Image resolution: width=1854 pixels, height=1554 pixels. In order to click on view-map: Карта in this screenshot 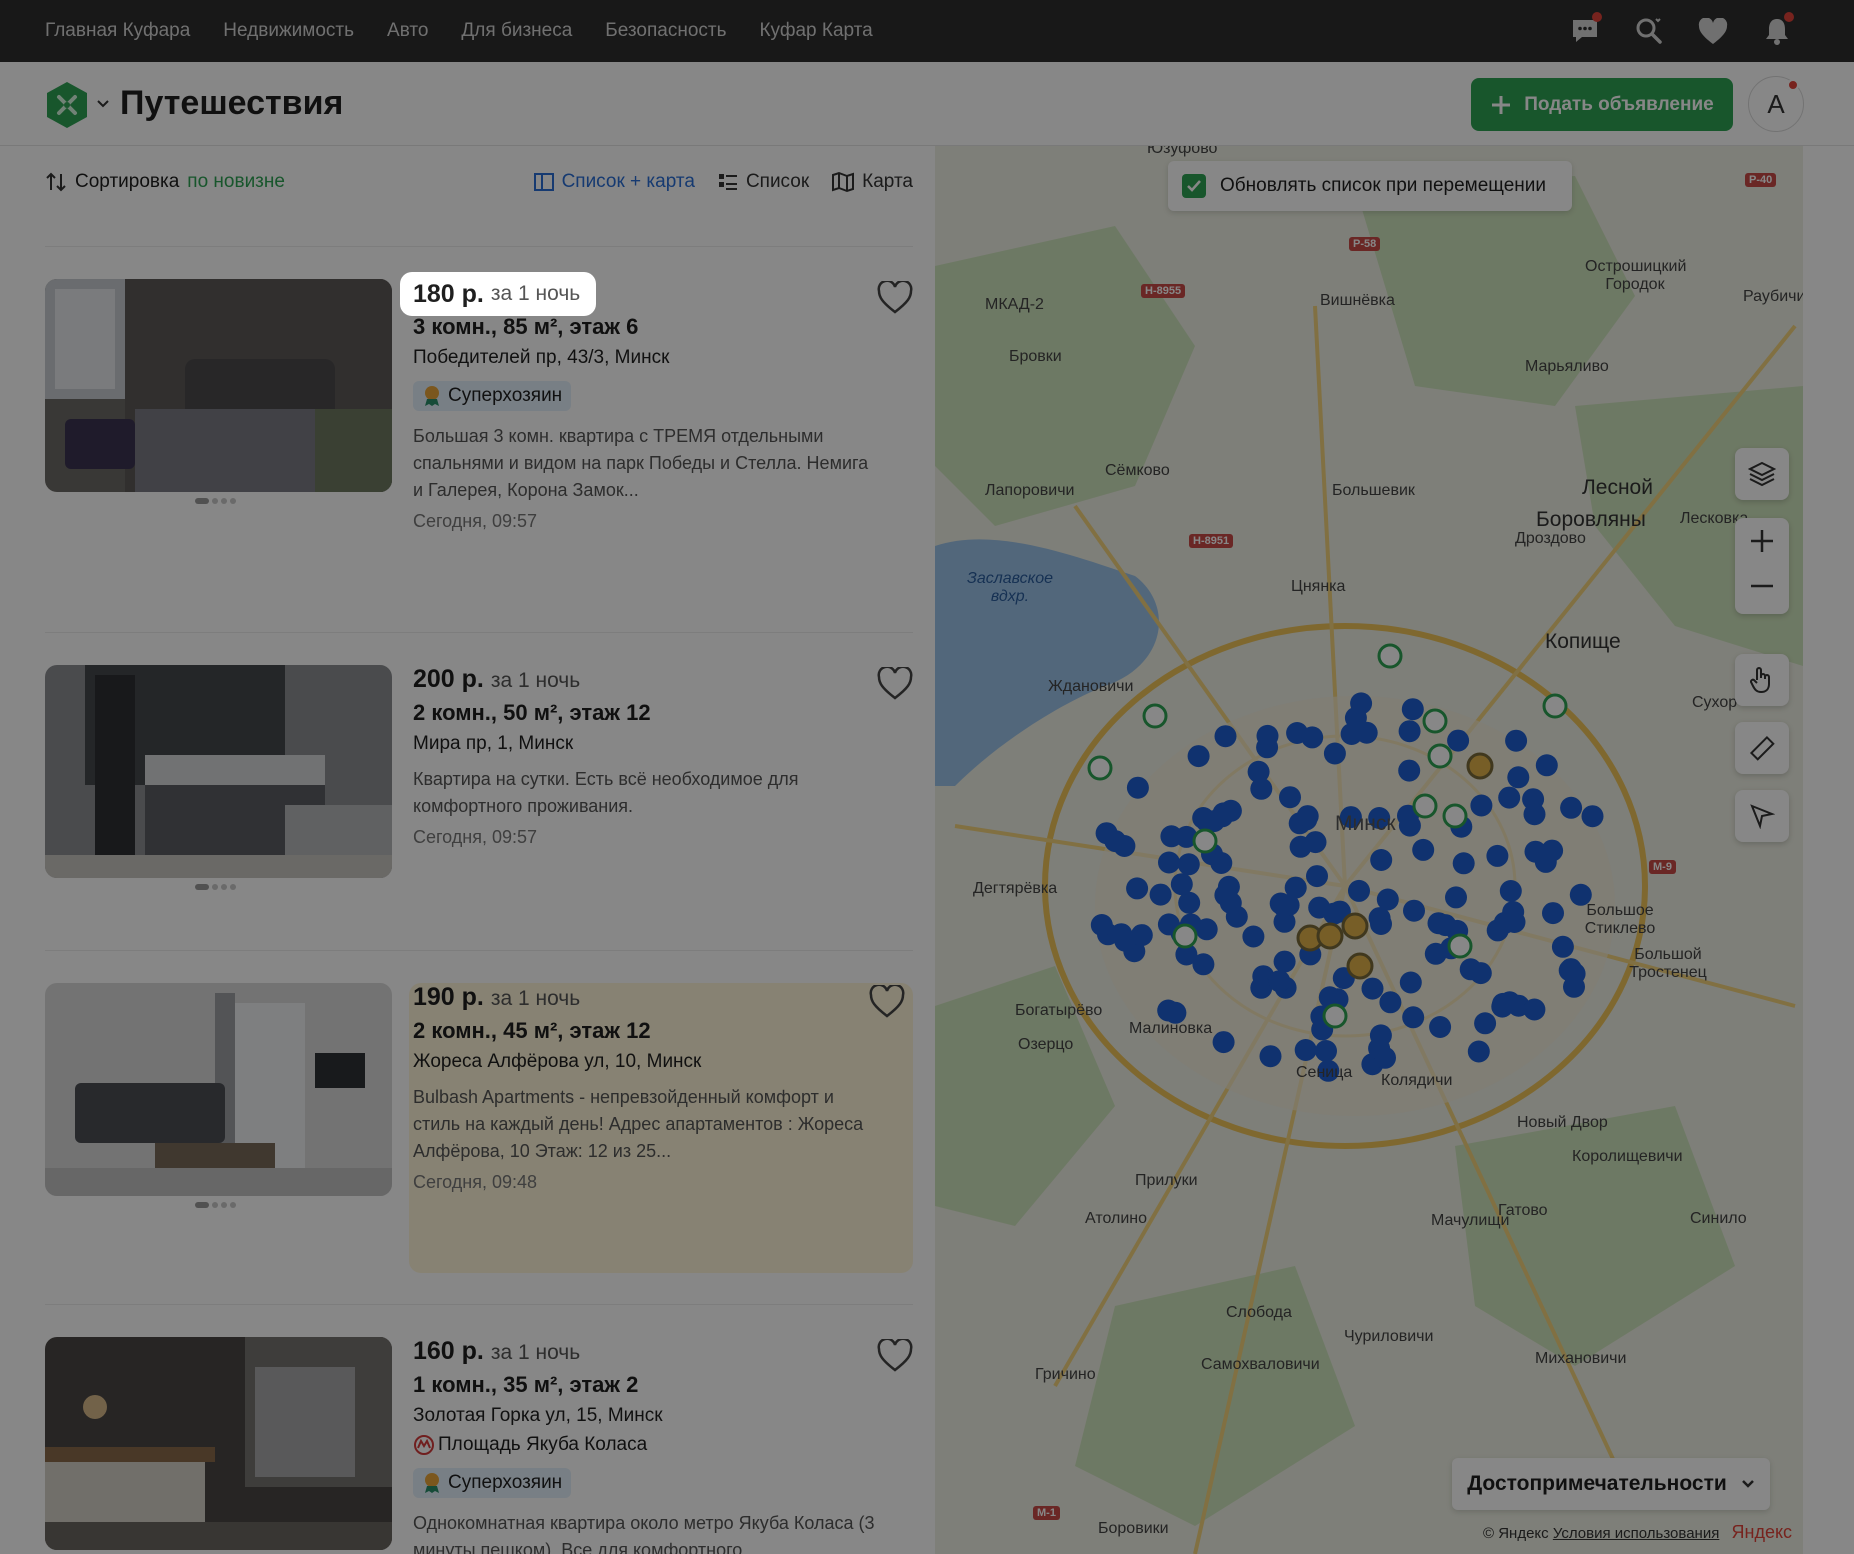, I will do `click(872, 182)`.